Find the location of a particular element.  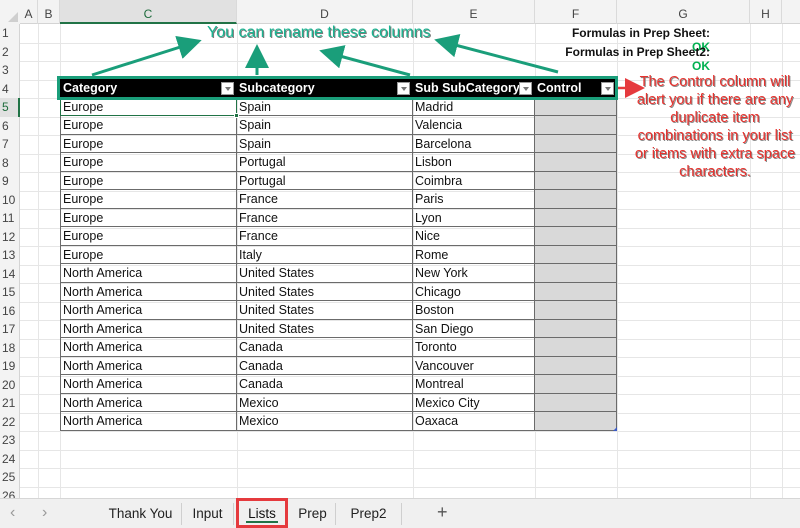

column-header-h: H is located at coordinates (766, 12).